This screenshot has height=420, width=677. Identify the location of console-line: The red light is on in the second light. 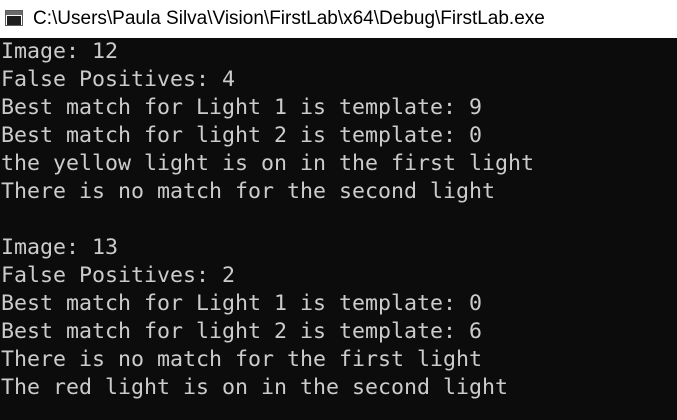
(255, 387).